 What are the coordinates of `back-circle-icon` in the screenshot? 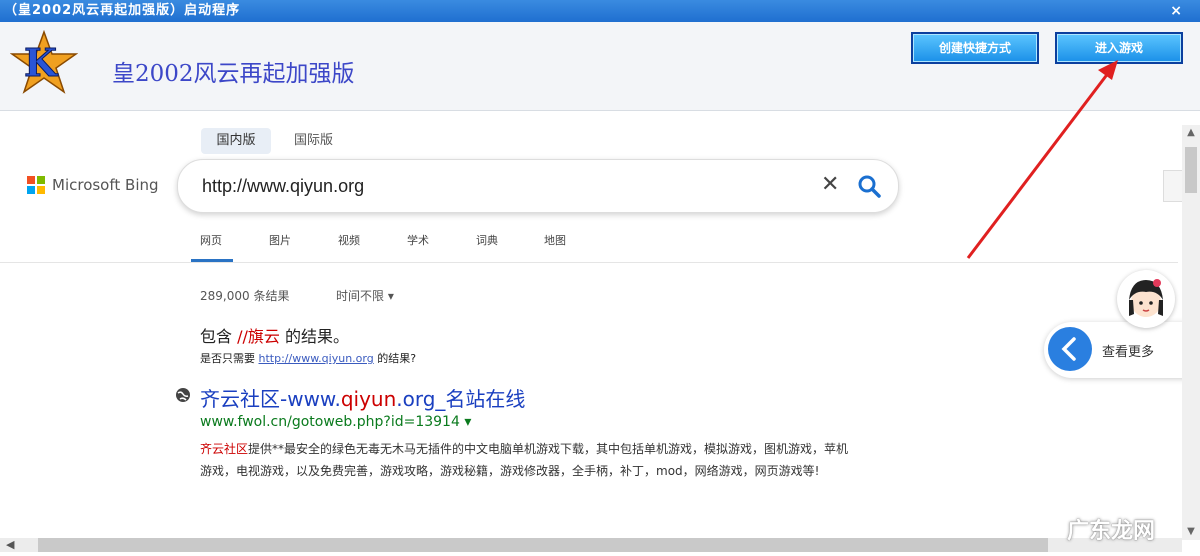 It's located at (1070, 349).